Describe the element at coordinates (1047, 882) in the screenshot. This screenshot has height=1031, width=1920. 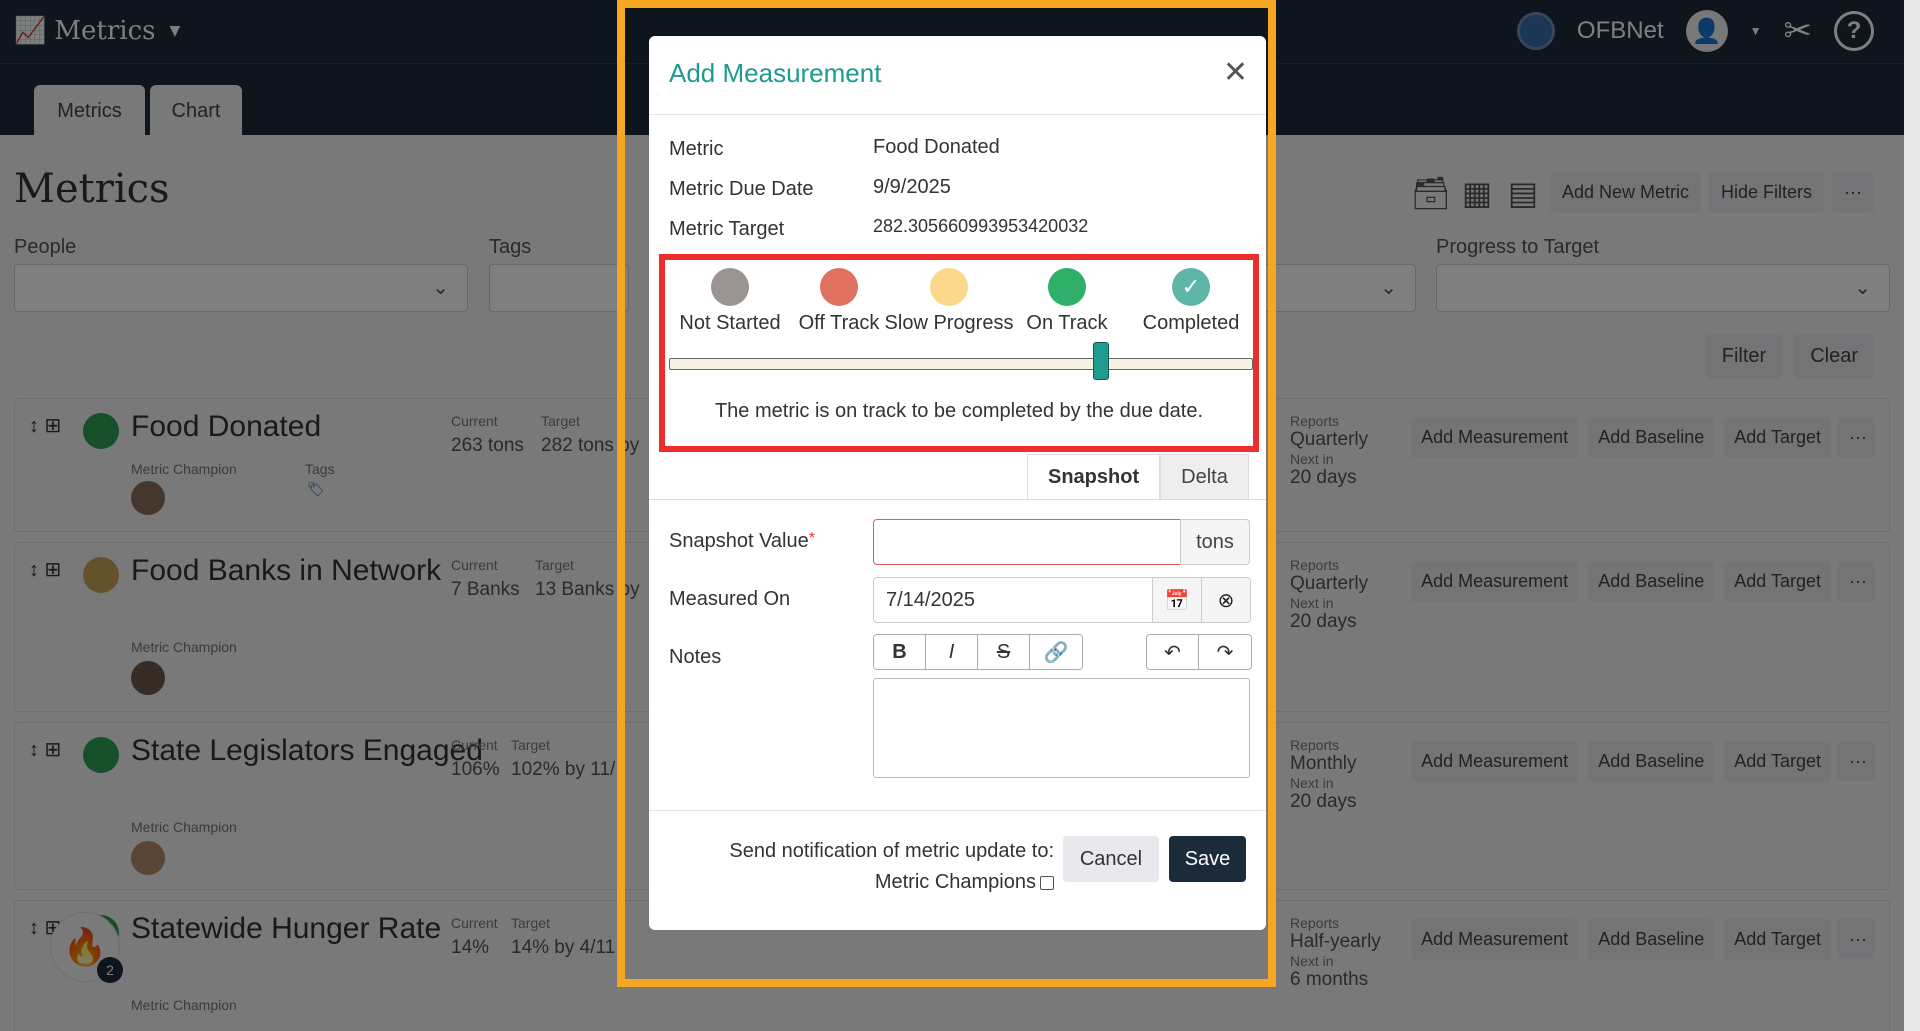
I see `notify-champions-checkbox` at that location.